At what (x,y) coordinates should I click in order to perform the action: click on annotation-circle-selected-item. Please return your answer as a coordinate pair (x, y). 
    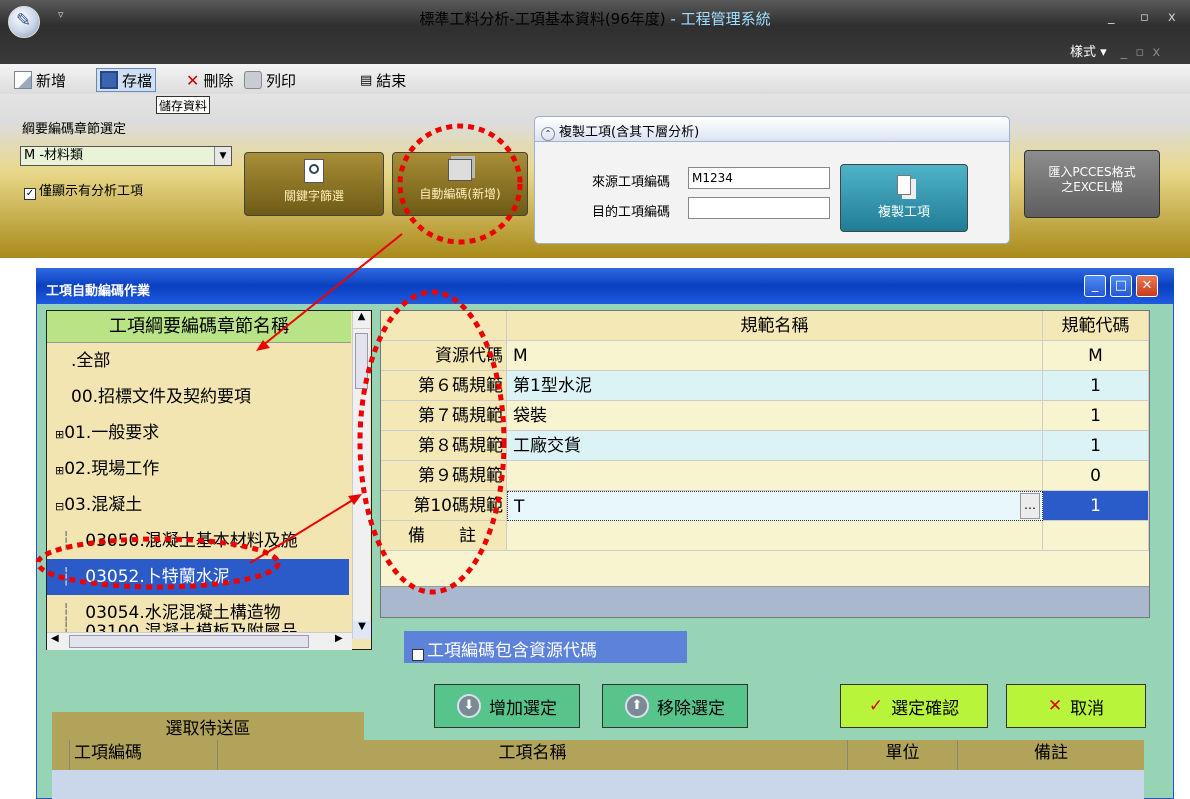
    Looking at the image, I should click on (158, 563).